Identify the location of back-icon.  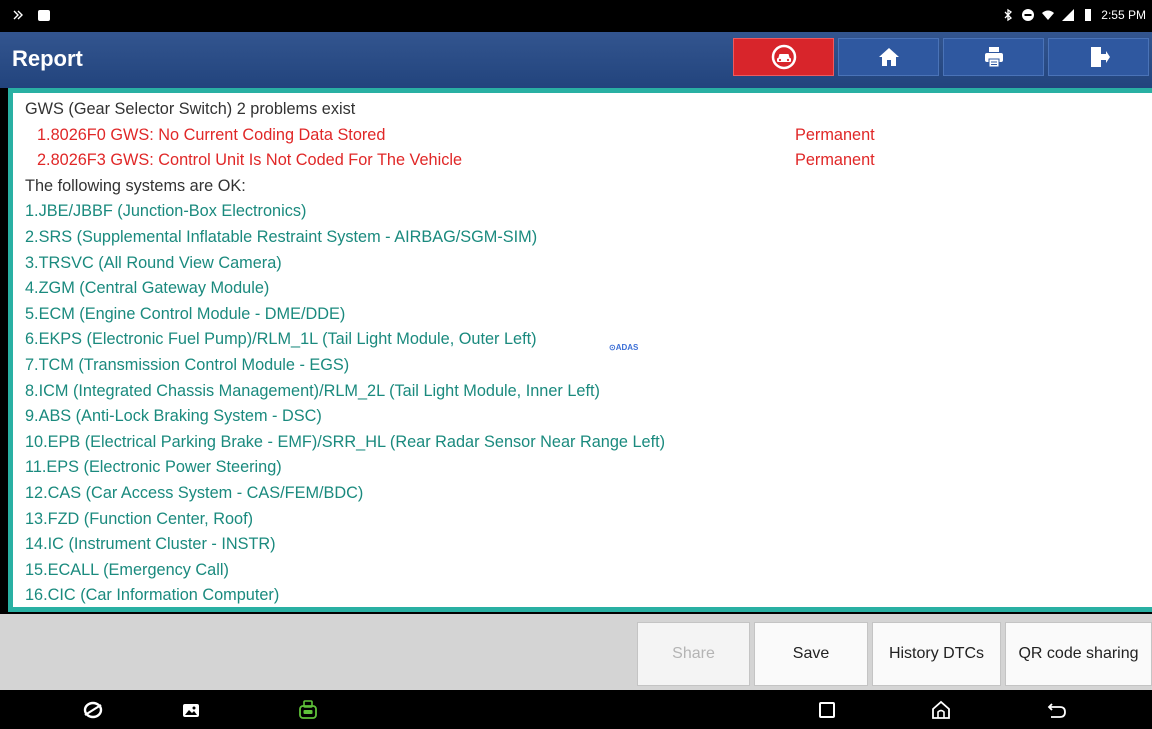
(1057, 710).